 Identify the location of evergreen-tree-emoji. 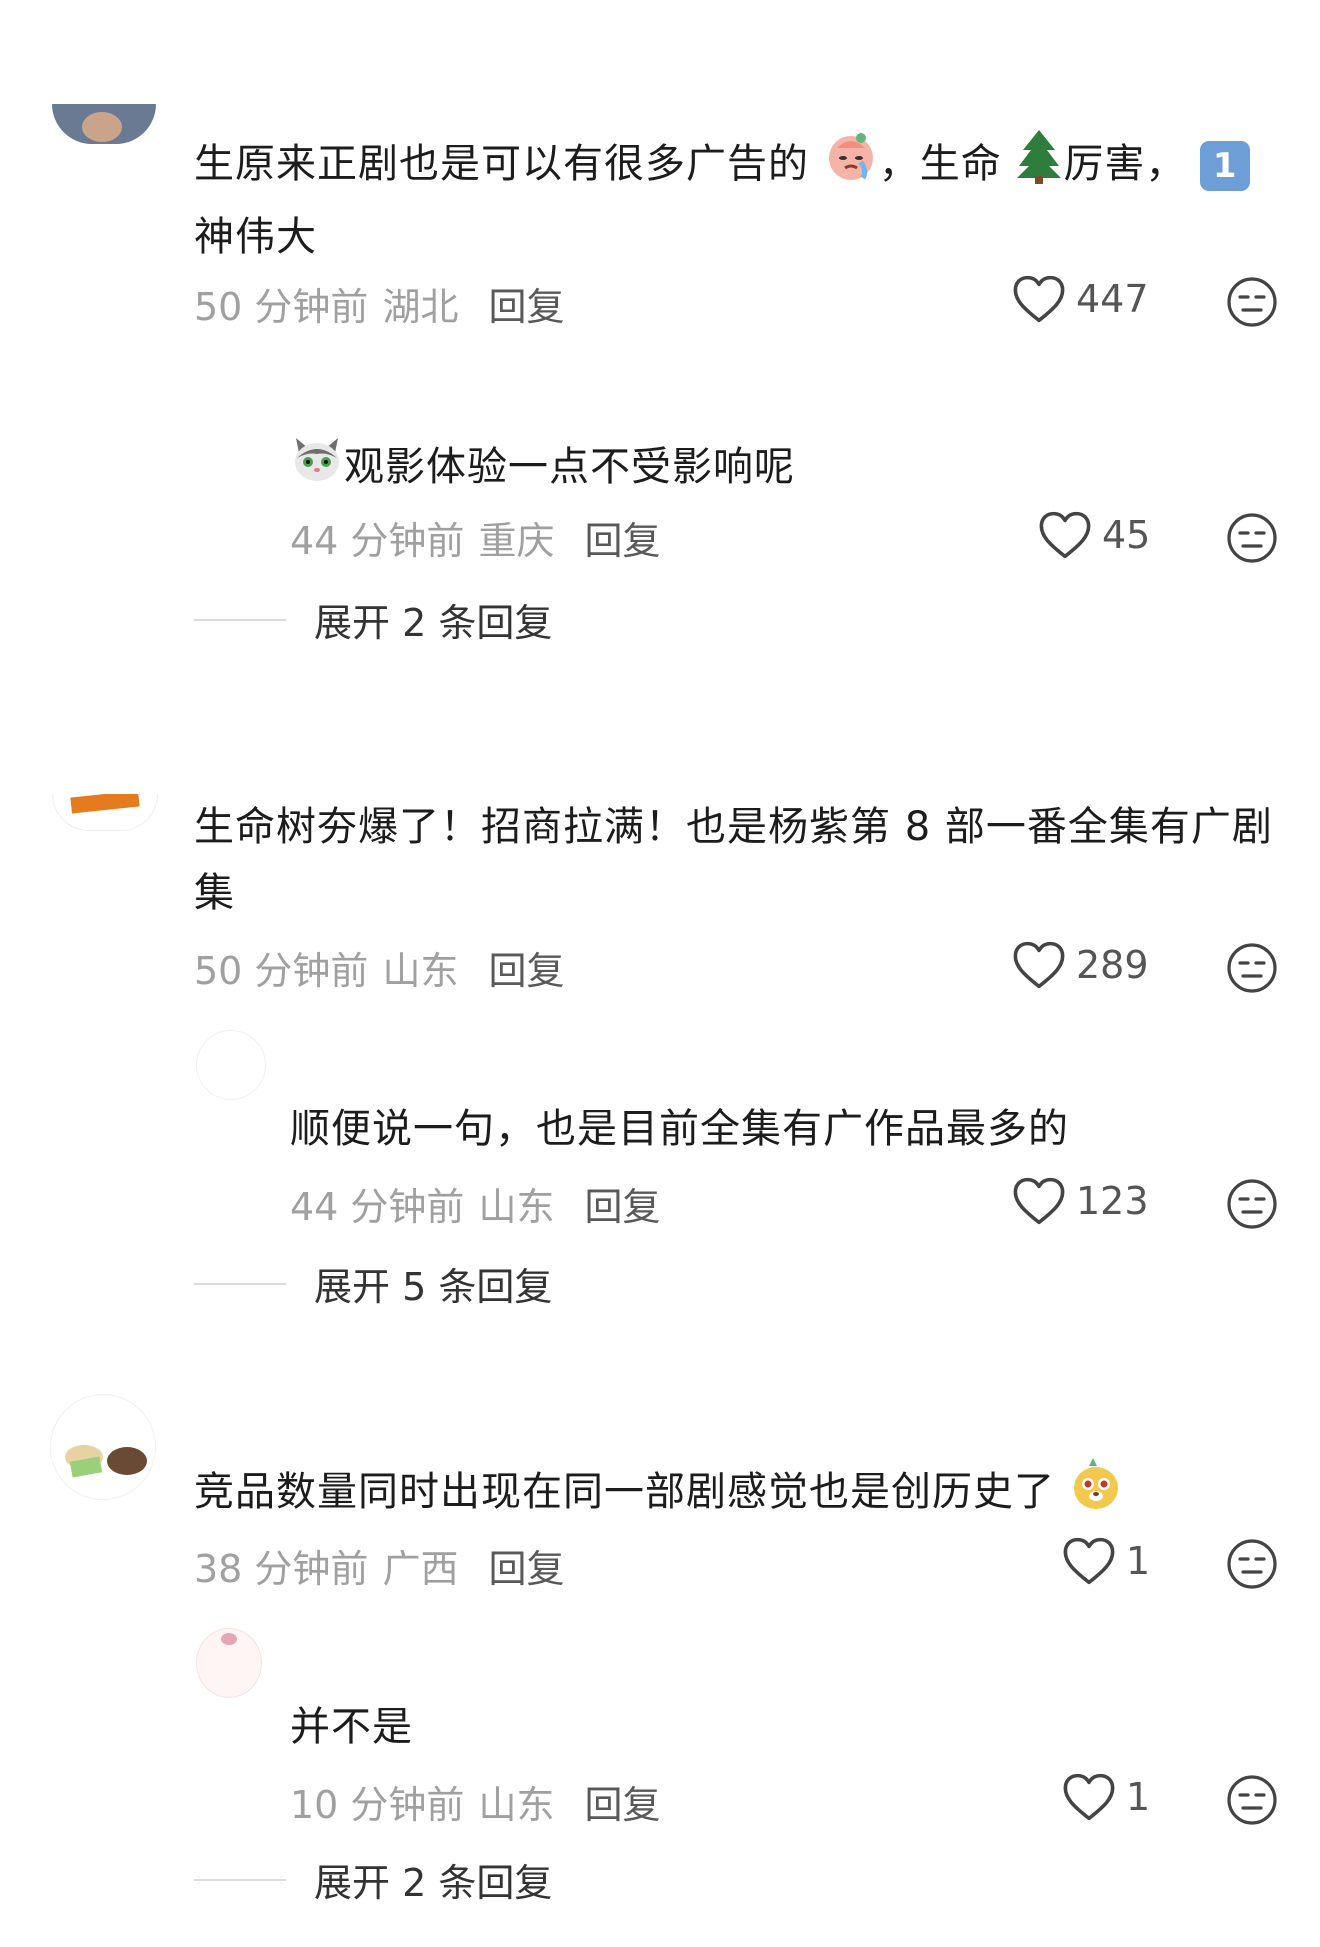
(1039, 166).